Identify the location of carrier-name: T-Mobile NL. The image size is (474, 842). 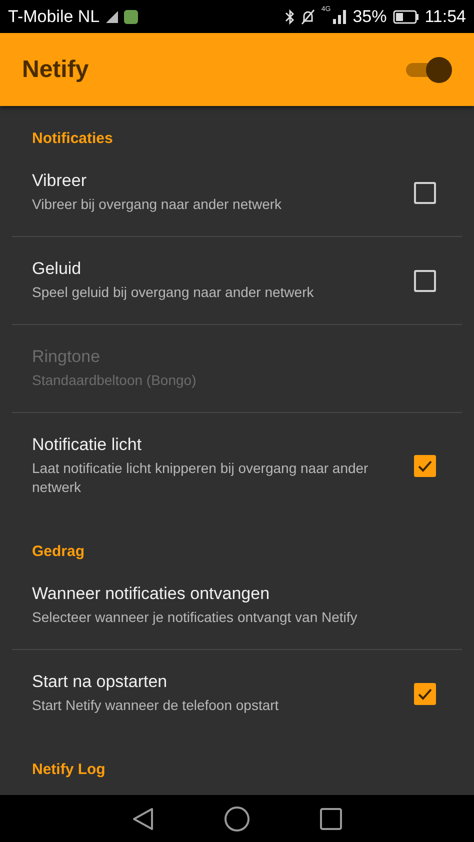
(54, 16).